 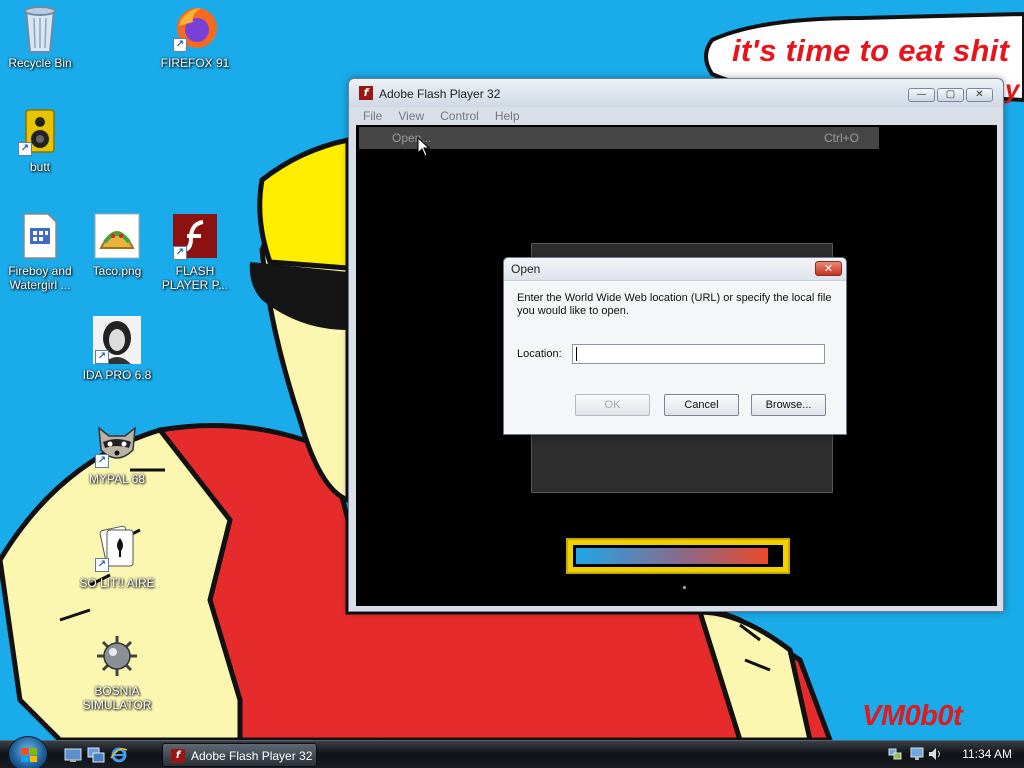 I want to click on desktop-icon-label: butt, so click(x=39, y=167).